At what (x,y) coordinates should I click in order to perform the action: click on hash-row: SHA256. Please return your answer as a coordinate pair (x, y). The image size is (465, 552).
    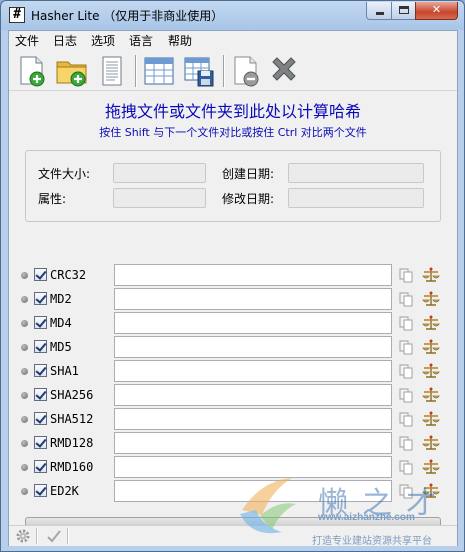
    Looking at the image, I should click on (233, 395).